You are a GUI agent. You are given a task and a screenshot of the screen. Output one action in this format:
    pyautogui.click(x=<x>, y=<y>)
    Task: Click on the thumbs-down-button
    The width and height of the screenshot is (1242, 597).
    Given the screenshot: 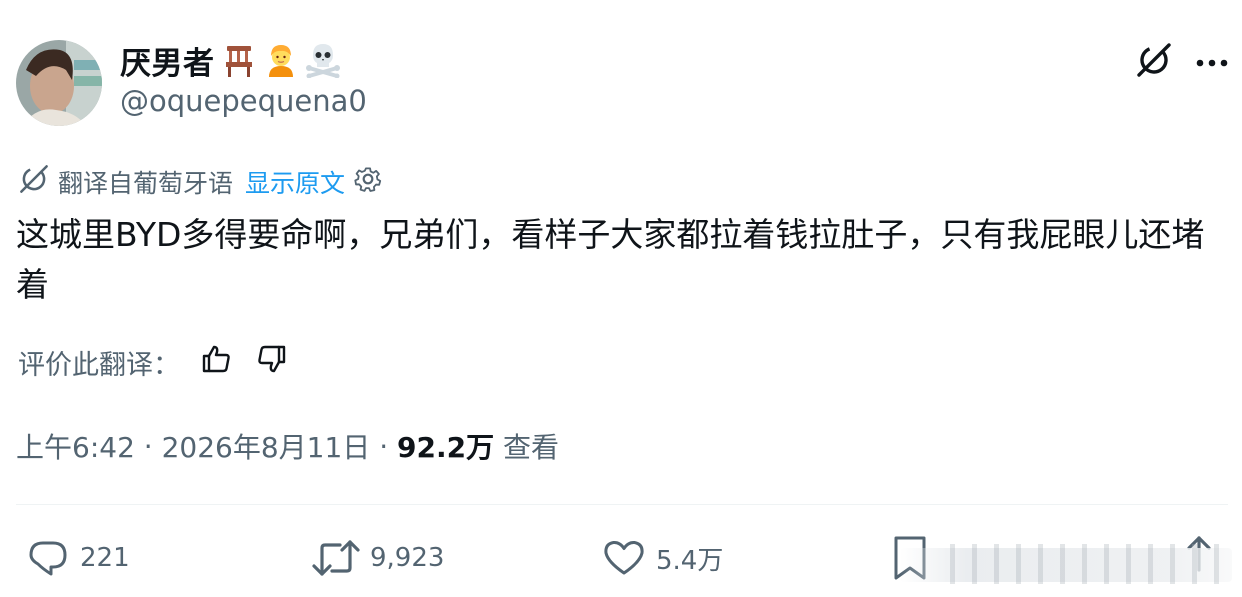 What is the action you would take?
    pyautogui.click(x=272, y=362)
    